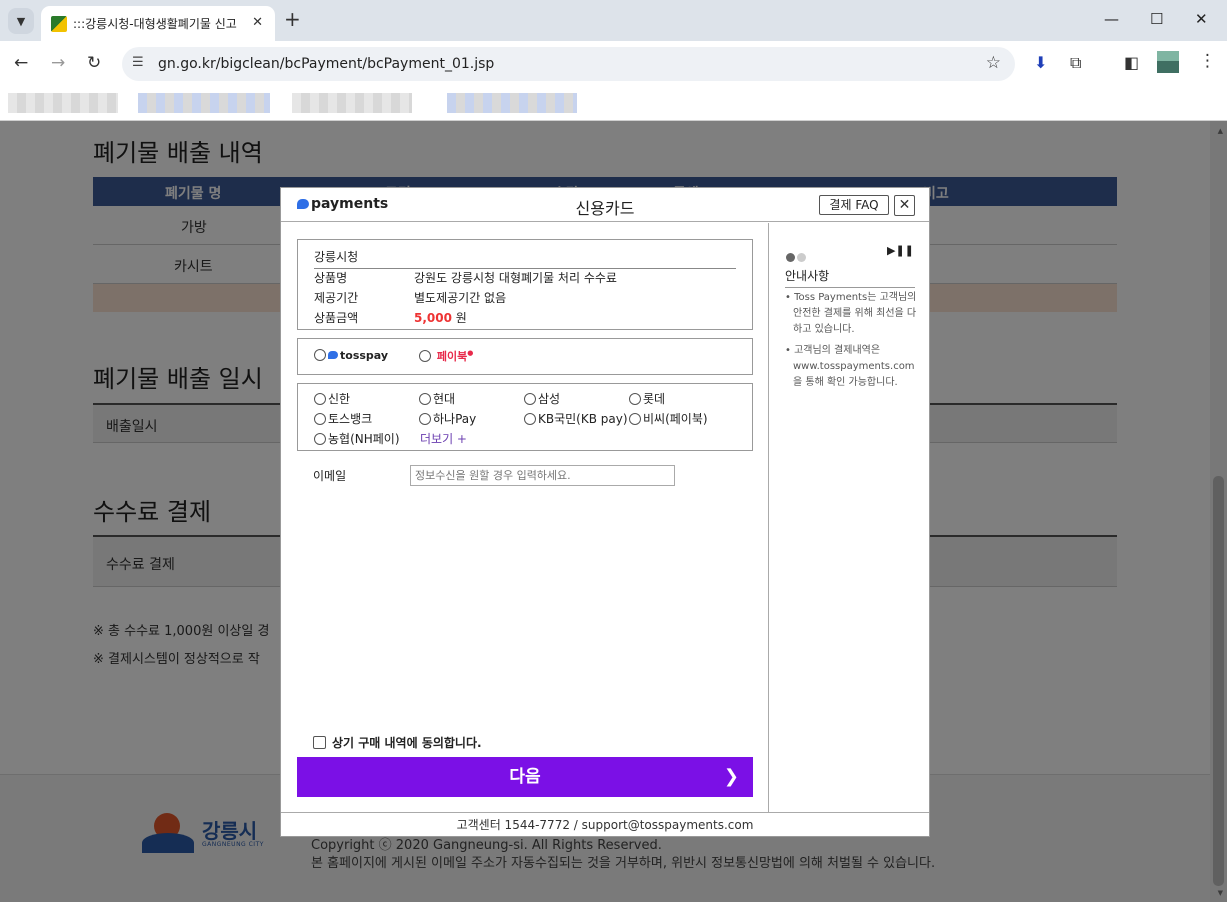 Image resolution: width=1227 pixels, height=902 pixels. I want to click on payment-faq-button: 결제 FAQ, so click(854, 205).